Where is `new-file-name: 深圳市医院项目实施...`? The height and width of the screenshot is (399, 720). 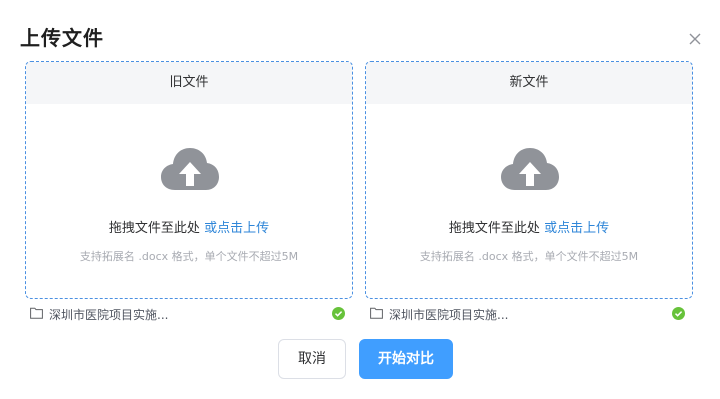
new-file-name: 深圳市医院项目实施... is located at coordinates (449, 315).